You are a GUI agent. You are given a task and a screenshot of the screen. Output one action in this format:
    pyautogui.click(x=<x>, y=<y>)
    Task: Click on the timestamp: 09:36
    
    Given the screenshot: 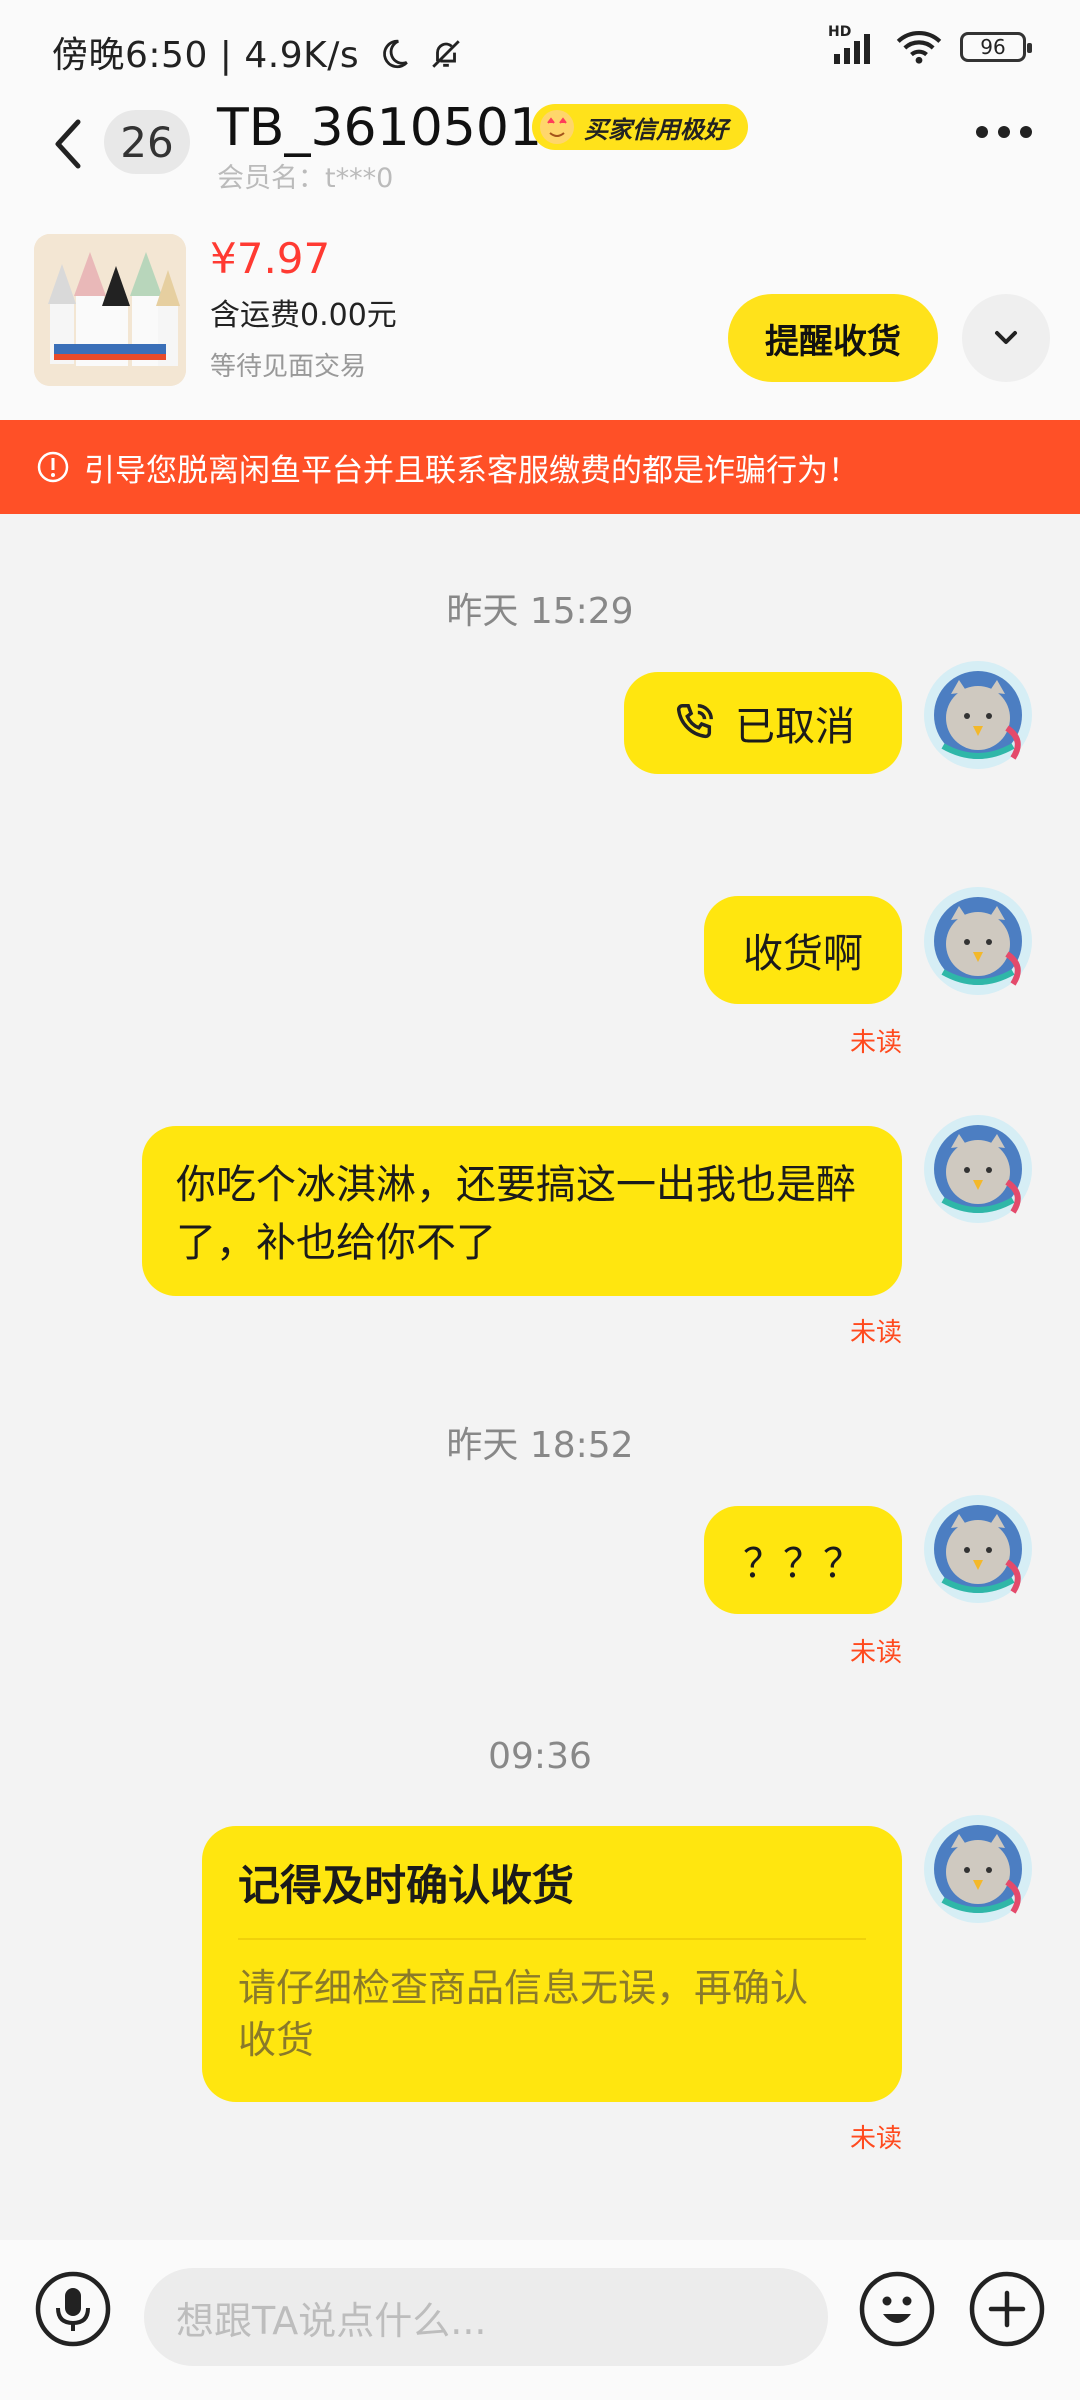 What is the action you would take?
    pyautogui.click(x=540, y=1756)
    